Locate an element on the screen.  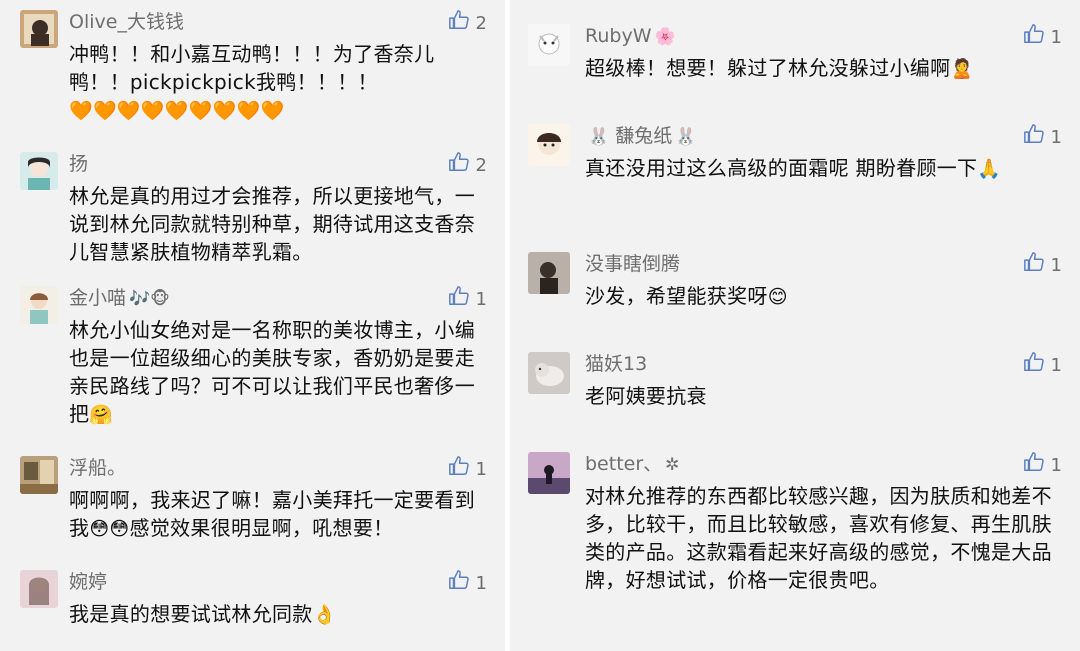
username: 浮船。 is located at coordinates (97, 468).